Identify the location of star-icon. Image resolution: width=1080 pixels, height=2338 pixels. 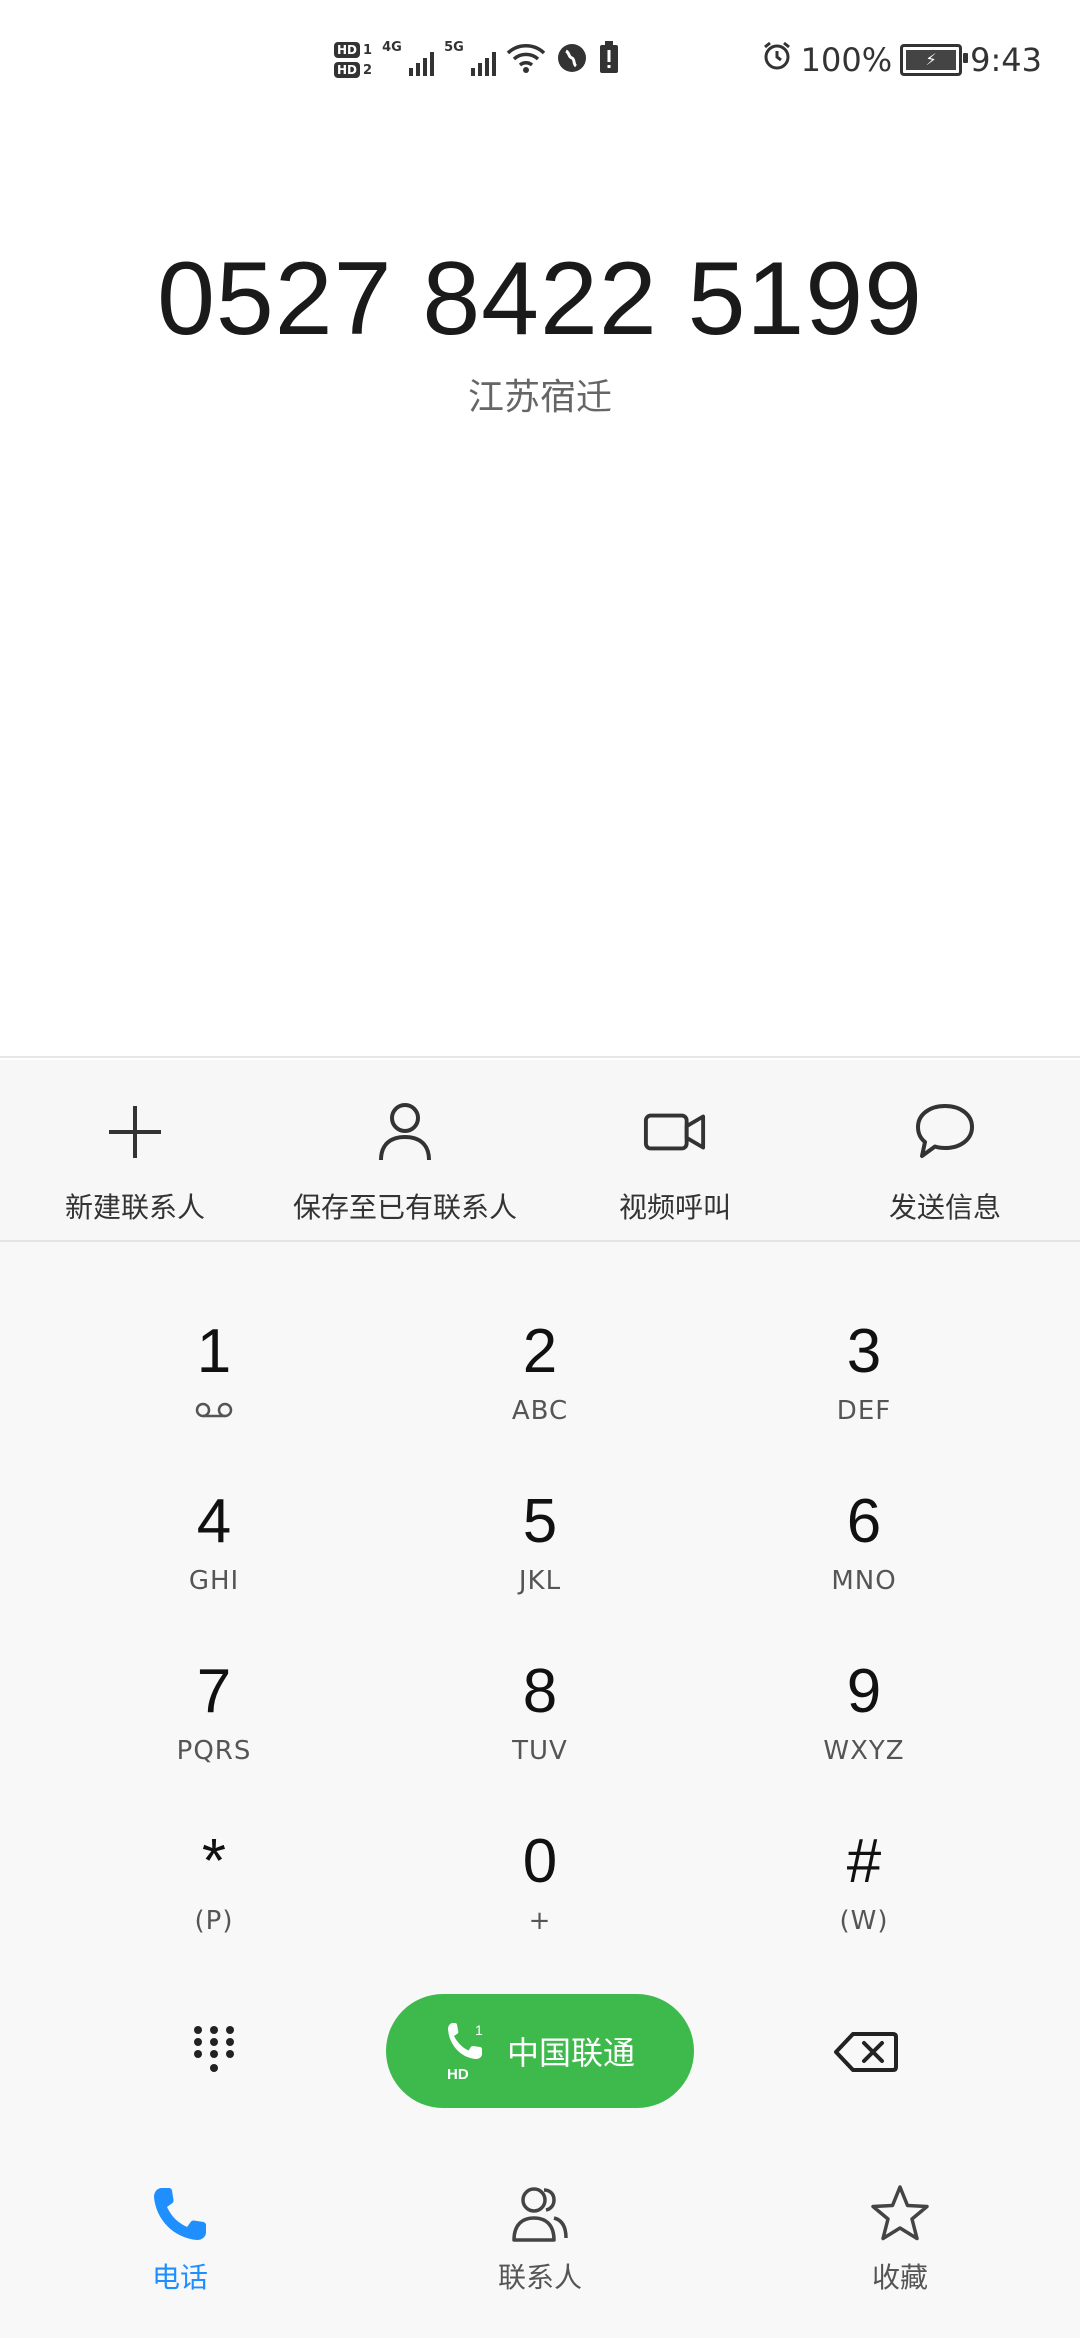
(900, 2213).